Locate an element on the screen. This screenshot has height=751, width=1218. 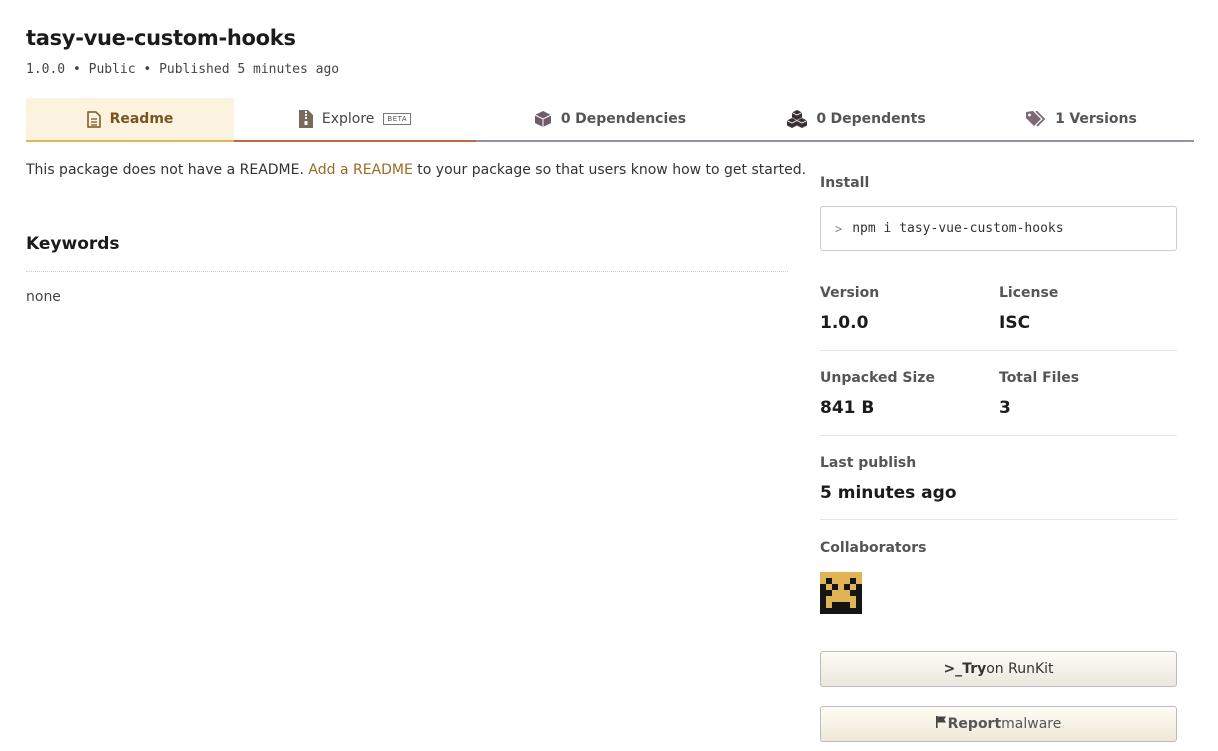
tab-label: Readme is located at coordinates (141, 119).